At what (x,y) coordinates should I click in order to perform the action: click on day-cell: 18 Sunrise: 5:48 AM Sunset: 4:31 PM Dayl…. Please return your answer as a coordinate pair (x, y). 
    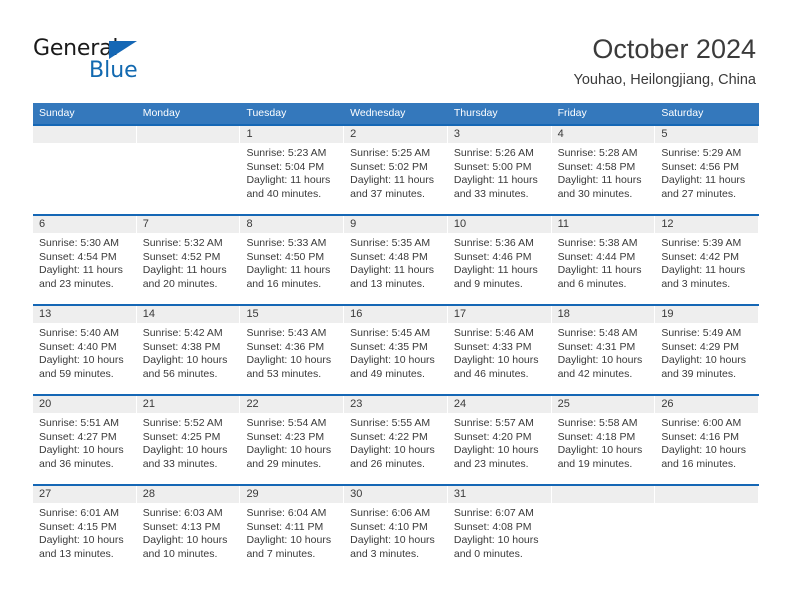
    Looking at the image, I should click on (603, 350).